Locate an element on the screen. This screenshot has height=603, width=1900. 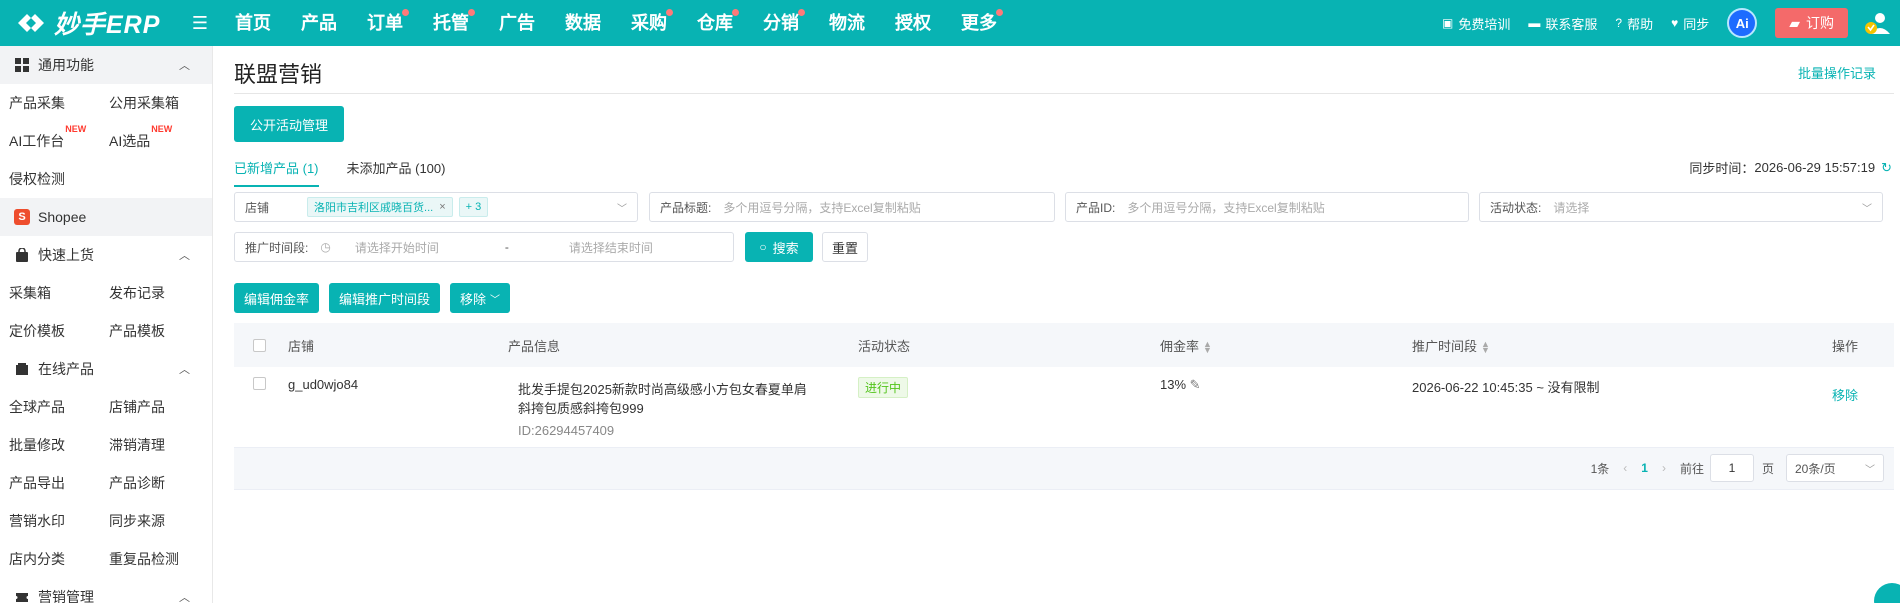
free-training-link: ▣ 免费培训 is located at coordinates (1476, 23).